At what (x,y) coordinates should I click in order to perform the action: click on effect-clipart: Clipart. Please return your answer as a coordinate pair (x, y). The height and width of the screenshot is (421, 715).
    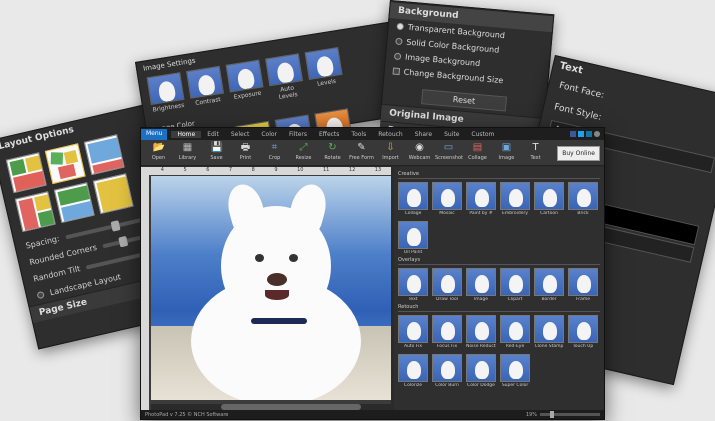
    Looking at the image, I should click on (515, 285).